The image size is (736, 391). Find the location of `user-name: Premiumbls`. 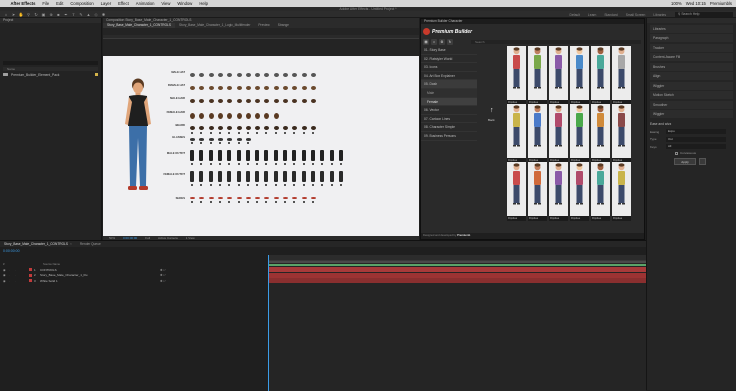

user-name: Premiumbls is located at coordinates (721, 3).